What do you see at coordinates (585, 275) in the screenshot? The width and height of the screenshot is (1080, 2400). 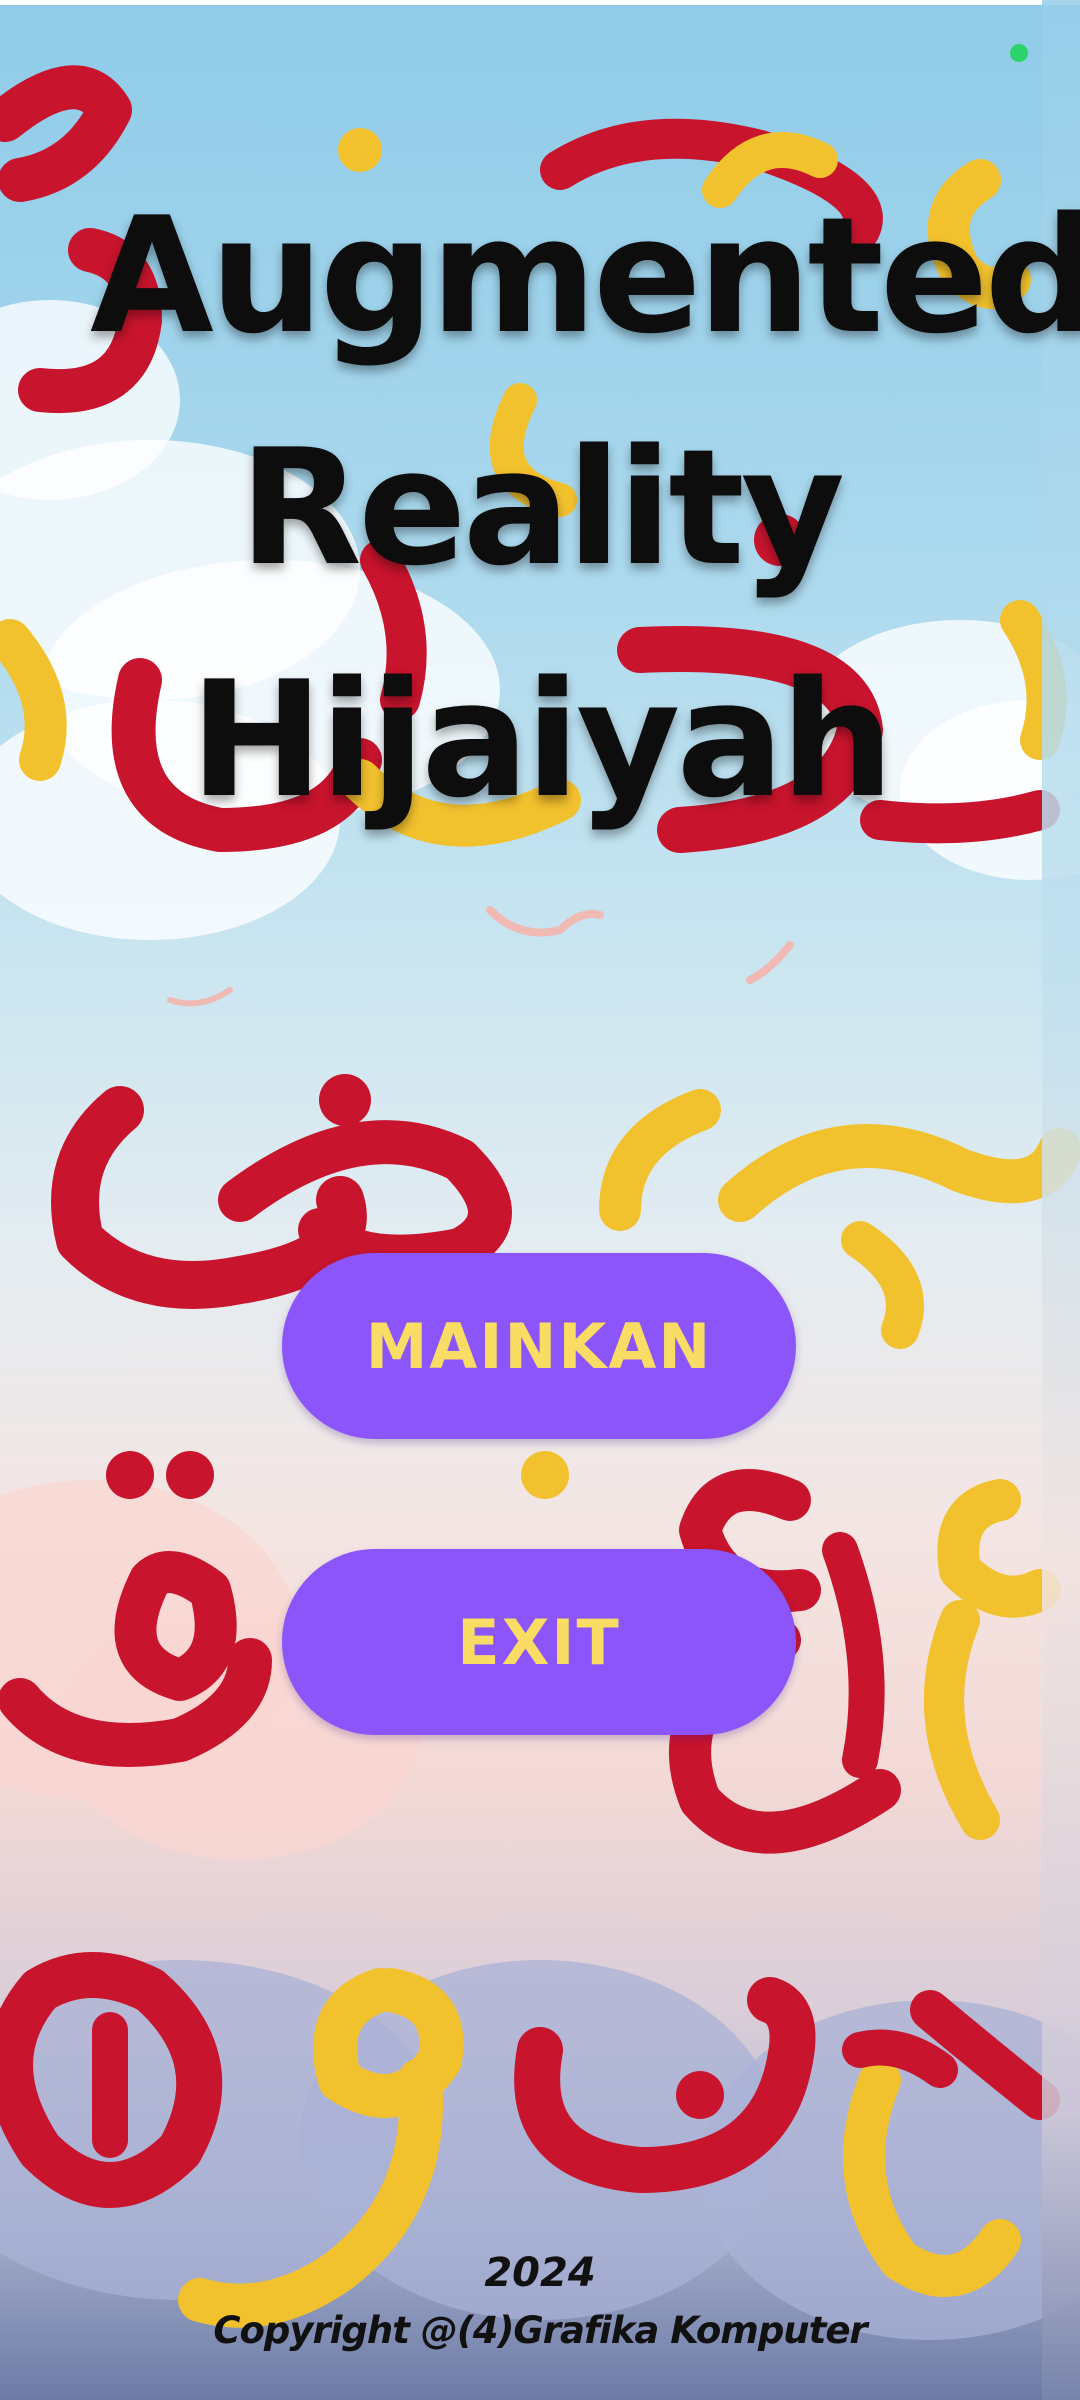 I see `title-line: Augmented` at bounding box center [585, 275].